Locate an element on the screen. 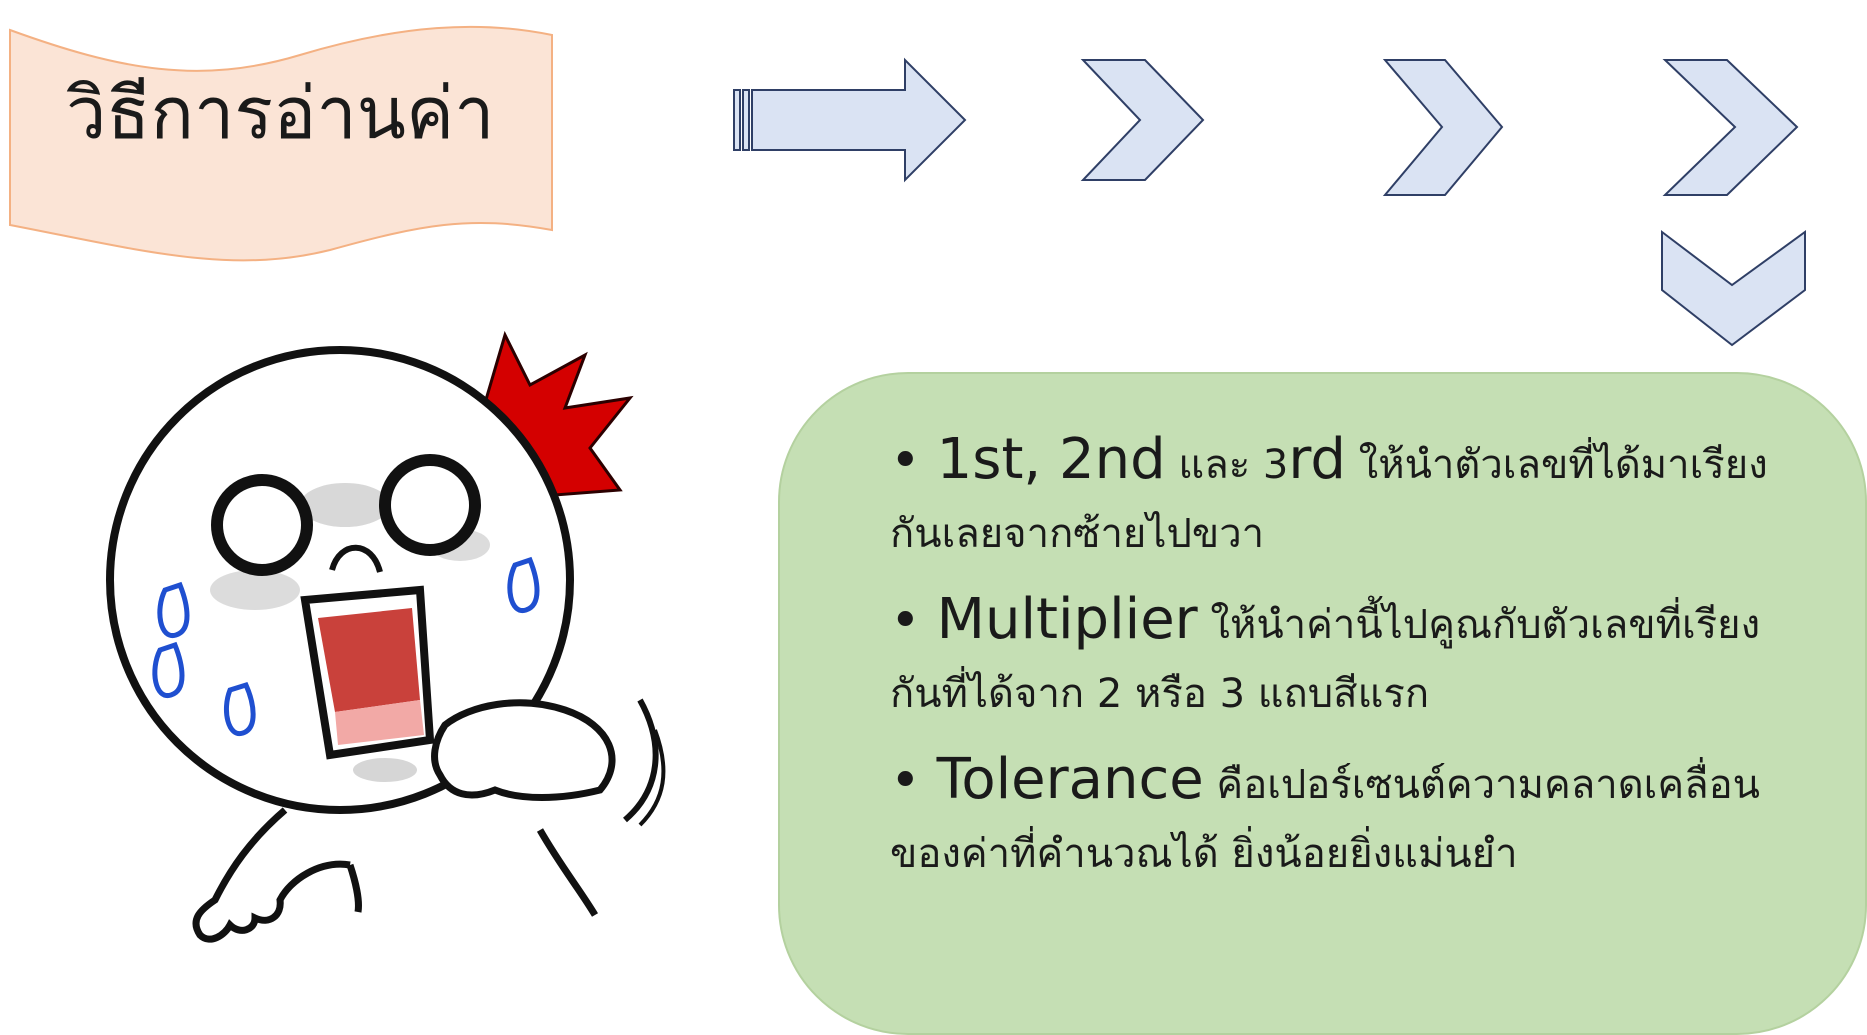 Image resolution: width=1867 pixels, height=1035 pixels. bullet-text: ให้นำตัวเลขที่ได้มาเรียง is located at coordinates (1556, 465).